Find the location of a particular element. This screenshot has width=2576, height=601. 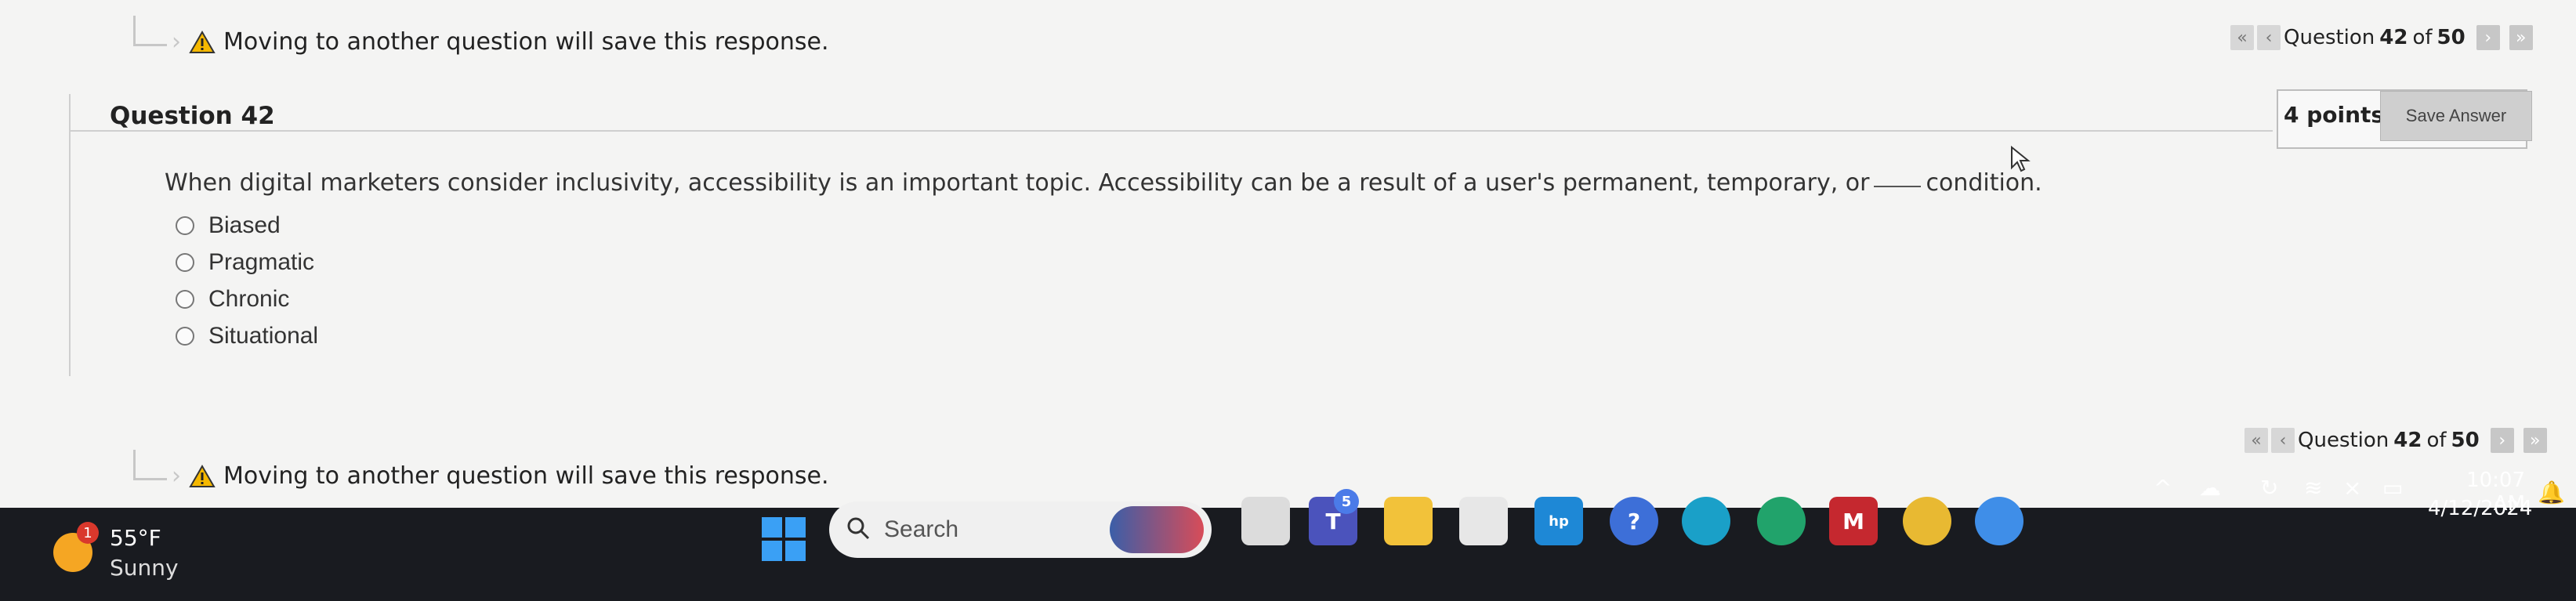

question-heading: Question 42 is located at coordinates (192, 116).